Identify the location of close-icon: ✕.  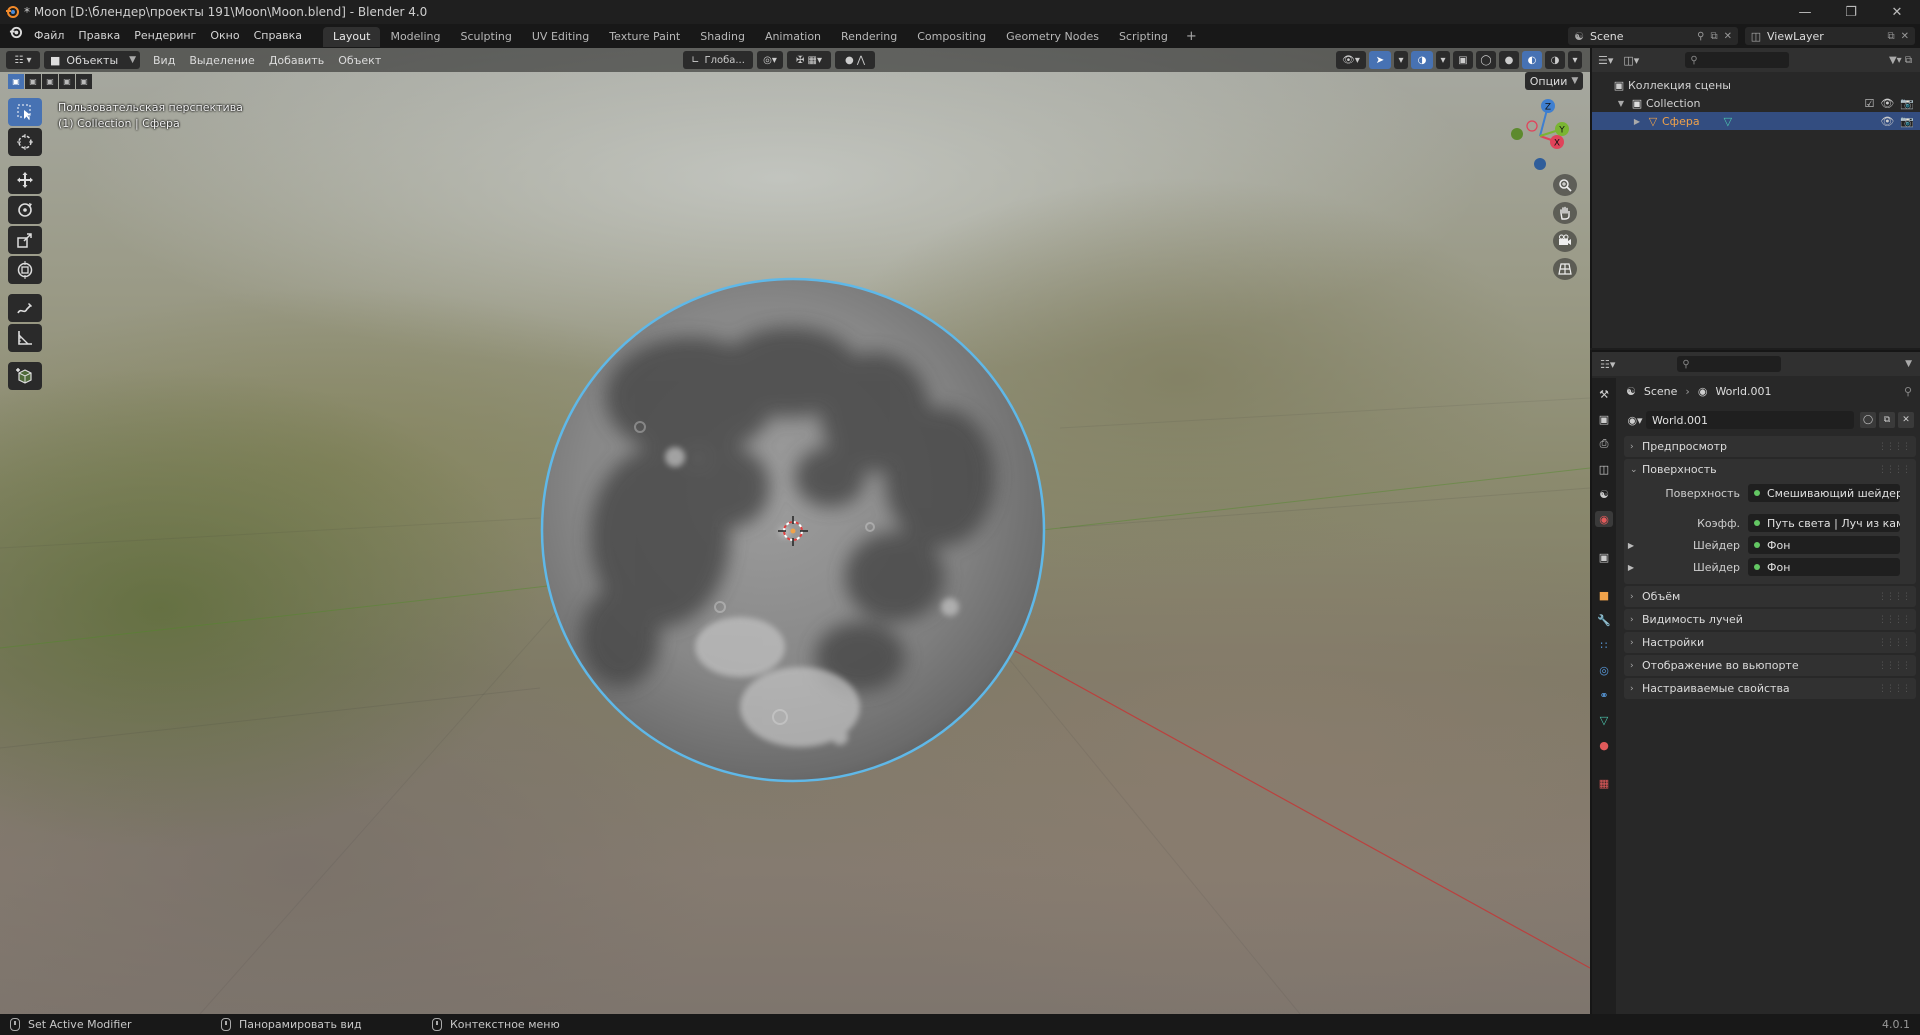
(1897, 12).